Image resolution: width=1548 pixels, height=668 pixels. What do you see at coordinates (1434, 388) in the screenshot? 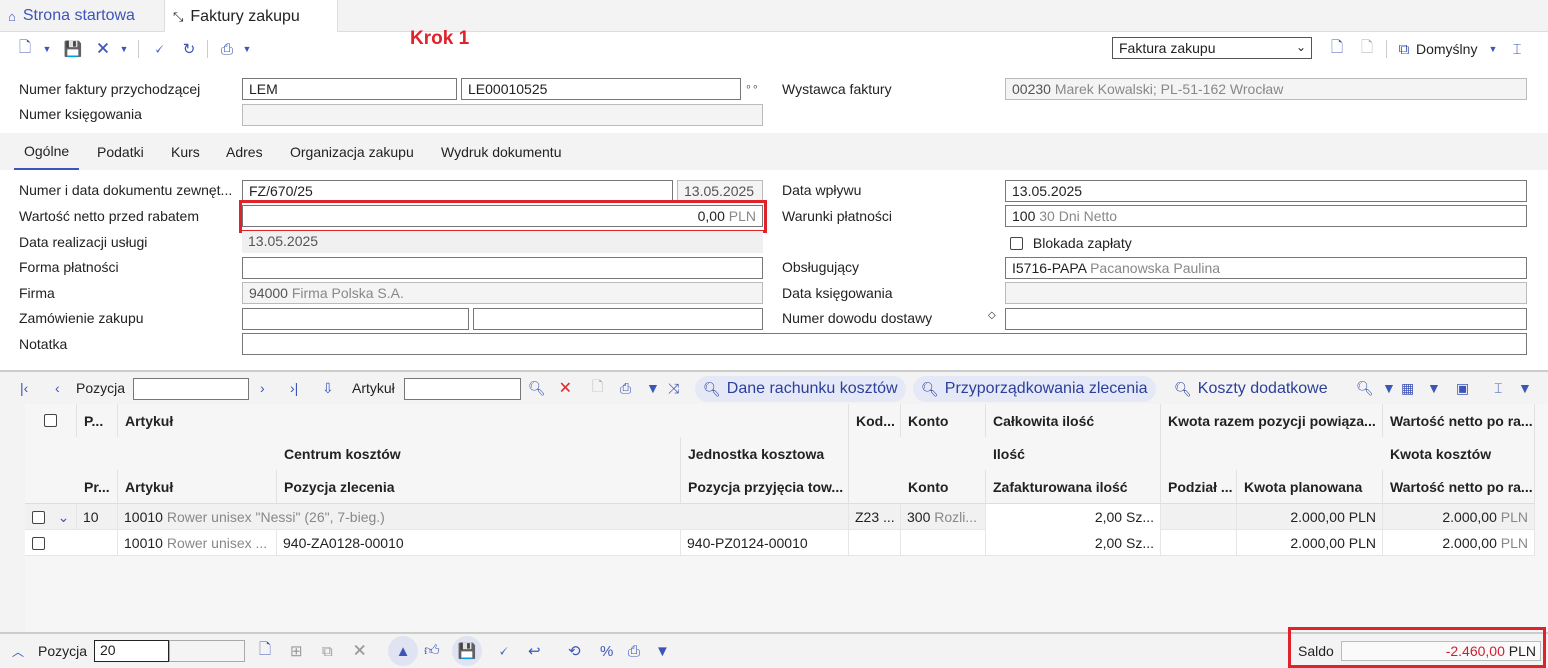
I see `columns-dropdown: ▼` at bounding box center [1434, 388].